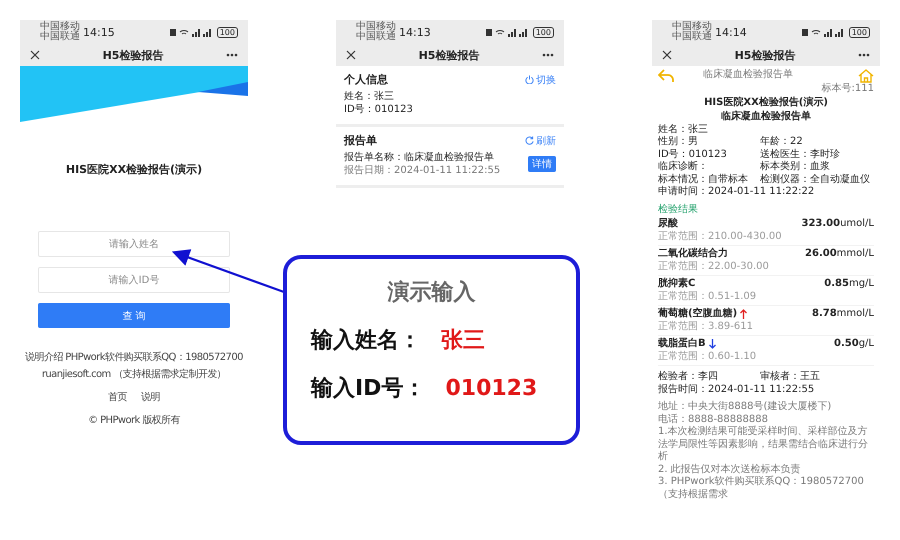 This screenshot has height=540, width=900. I want to click on test-value: 26.00mmol/L, so click(839, 254).